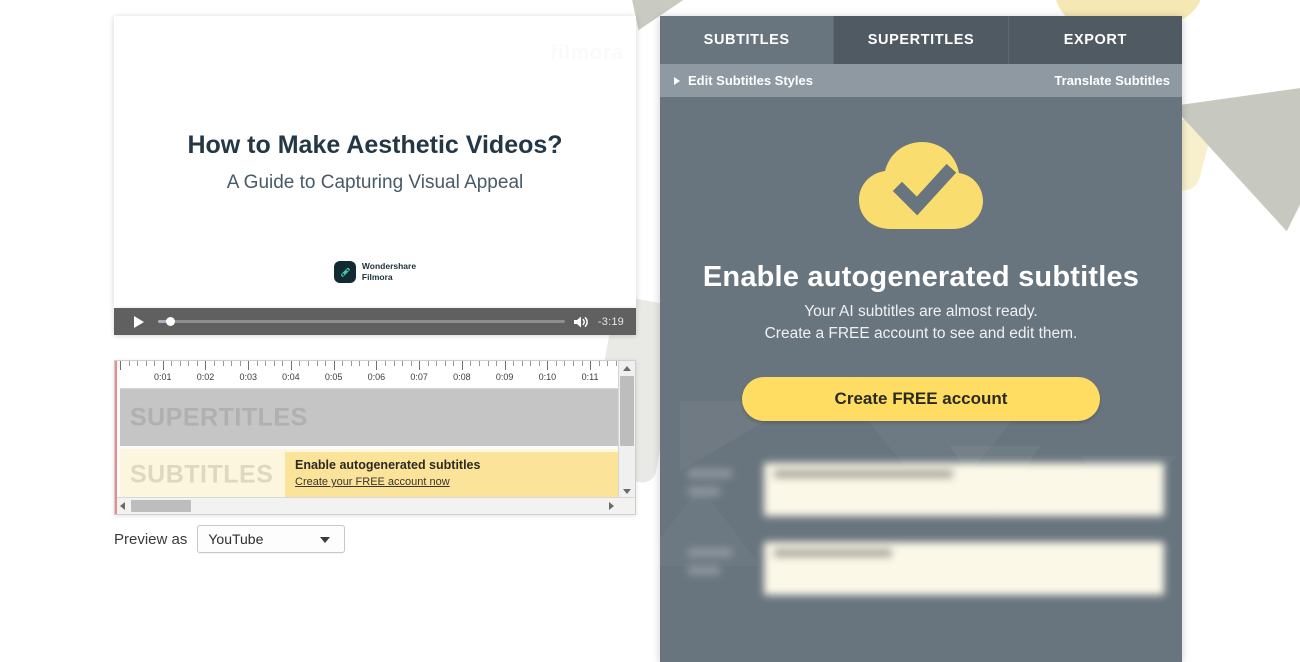  What do you see at coordinates (375, 182) in the screenshot?
I see `slide-subtitle: A Guide to Capturing Visual Appeal` at bounding box center [375, 182].